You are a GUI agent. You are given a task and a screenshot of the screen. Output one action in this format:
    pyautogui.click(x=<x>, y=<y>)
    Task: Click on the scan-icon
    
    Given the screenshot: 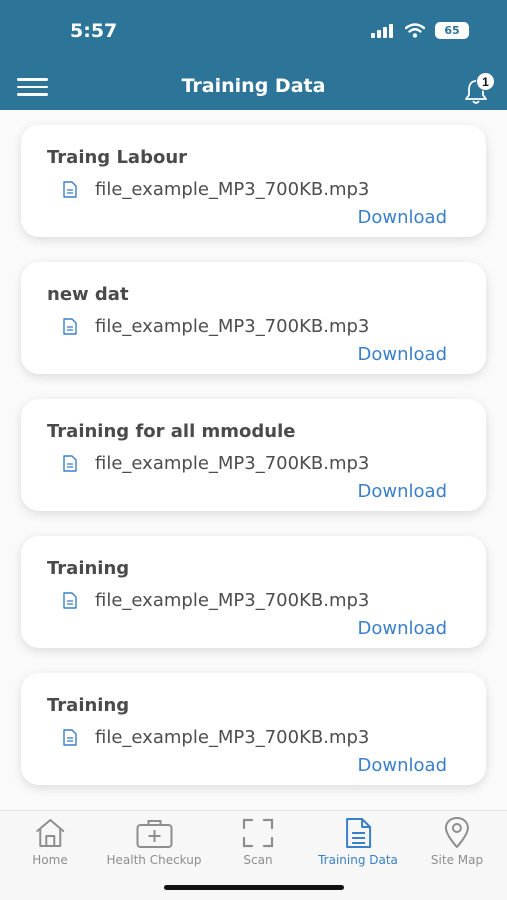 What is the action you would take?
    pyautogui.click(x=258, y=833)
    